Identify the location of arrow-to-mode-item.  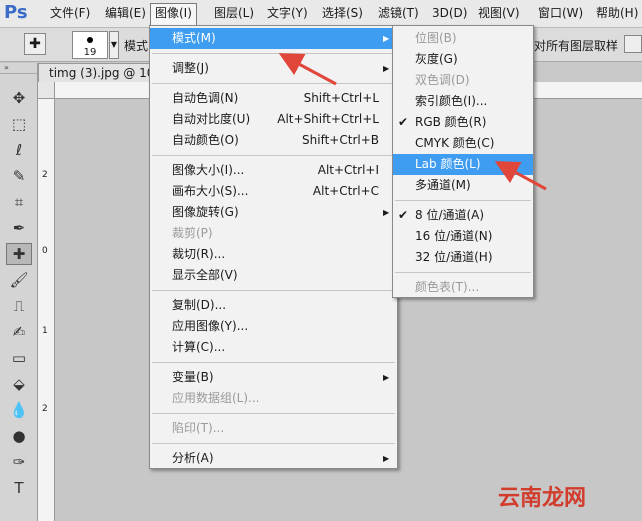
(307, 69).